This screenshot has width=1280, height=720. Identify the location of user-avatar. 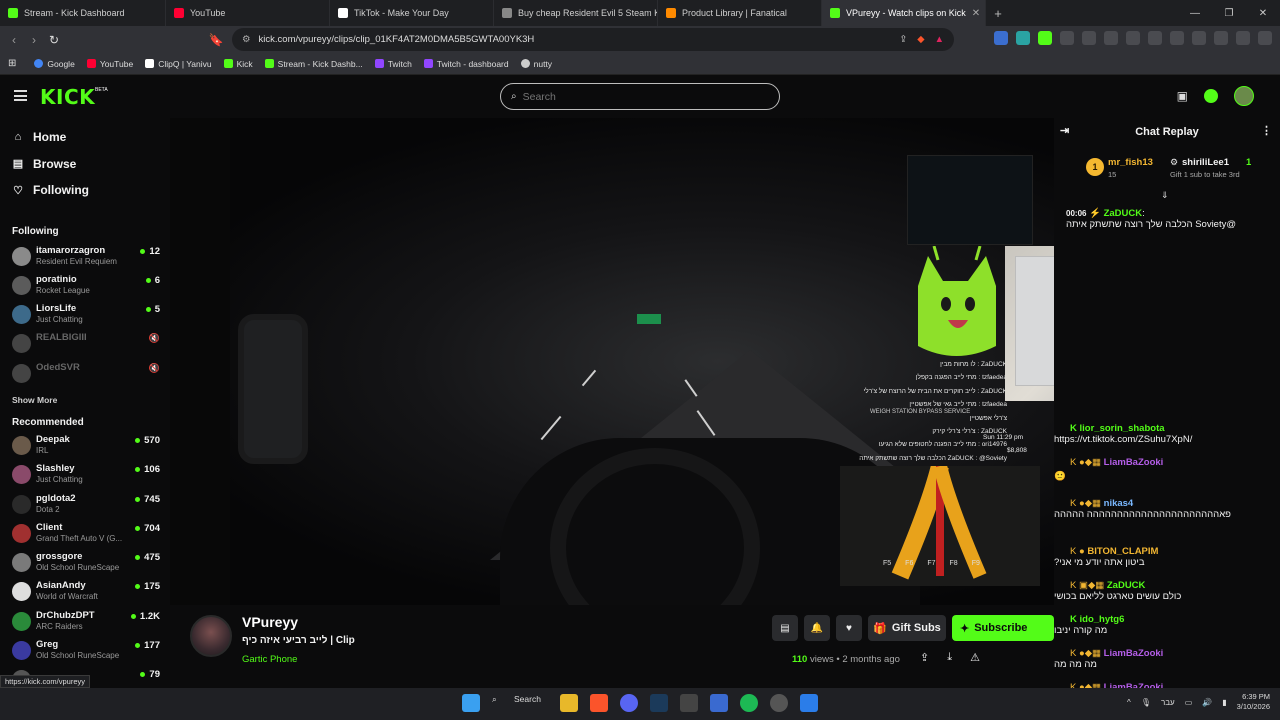
(1244, 96).